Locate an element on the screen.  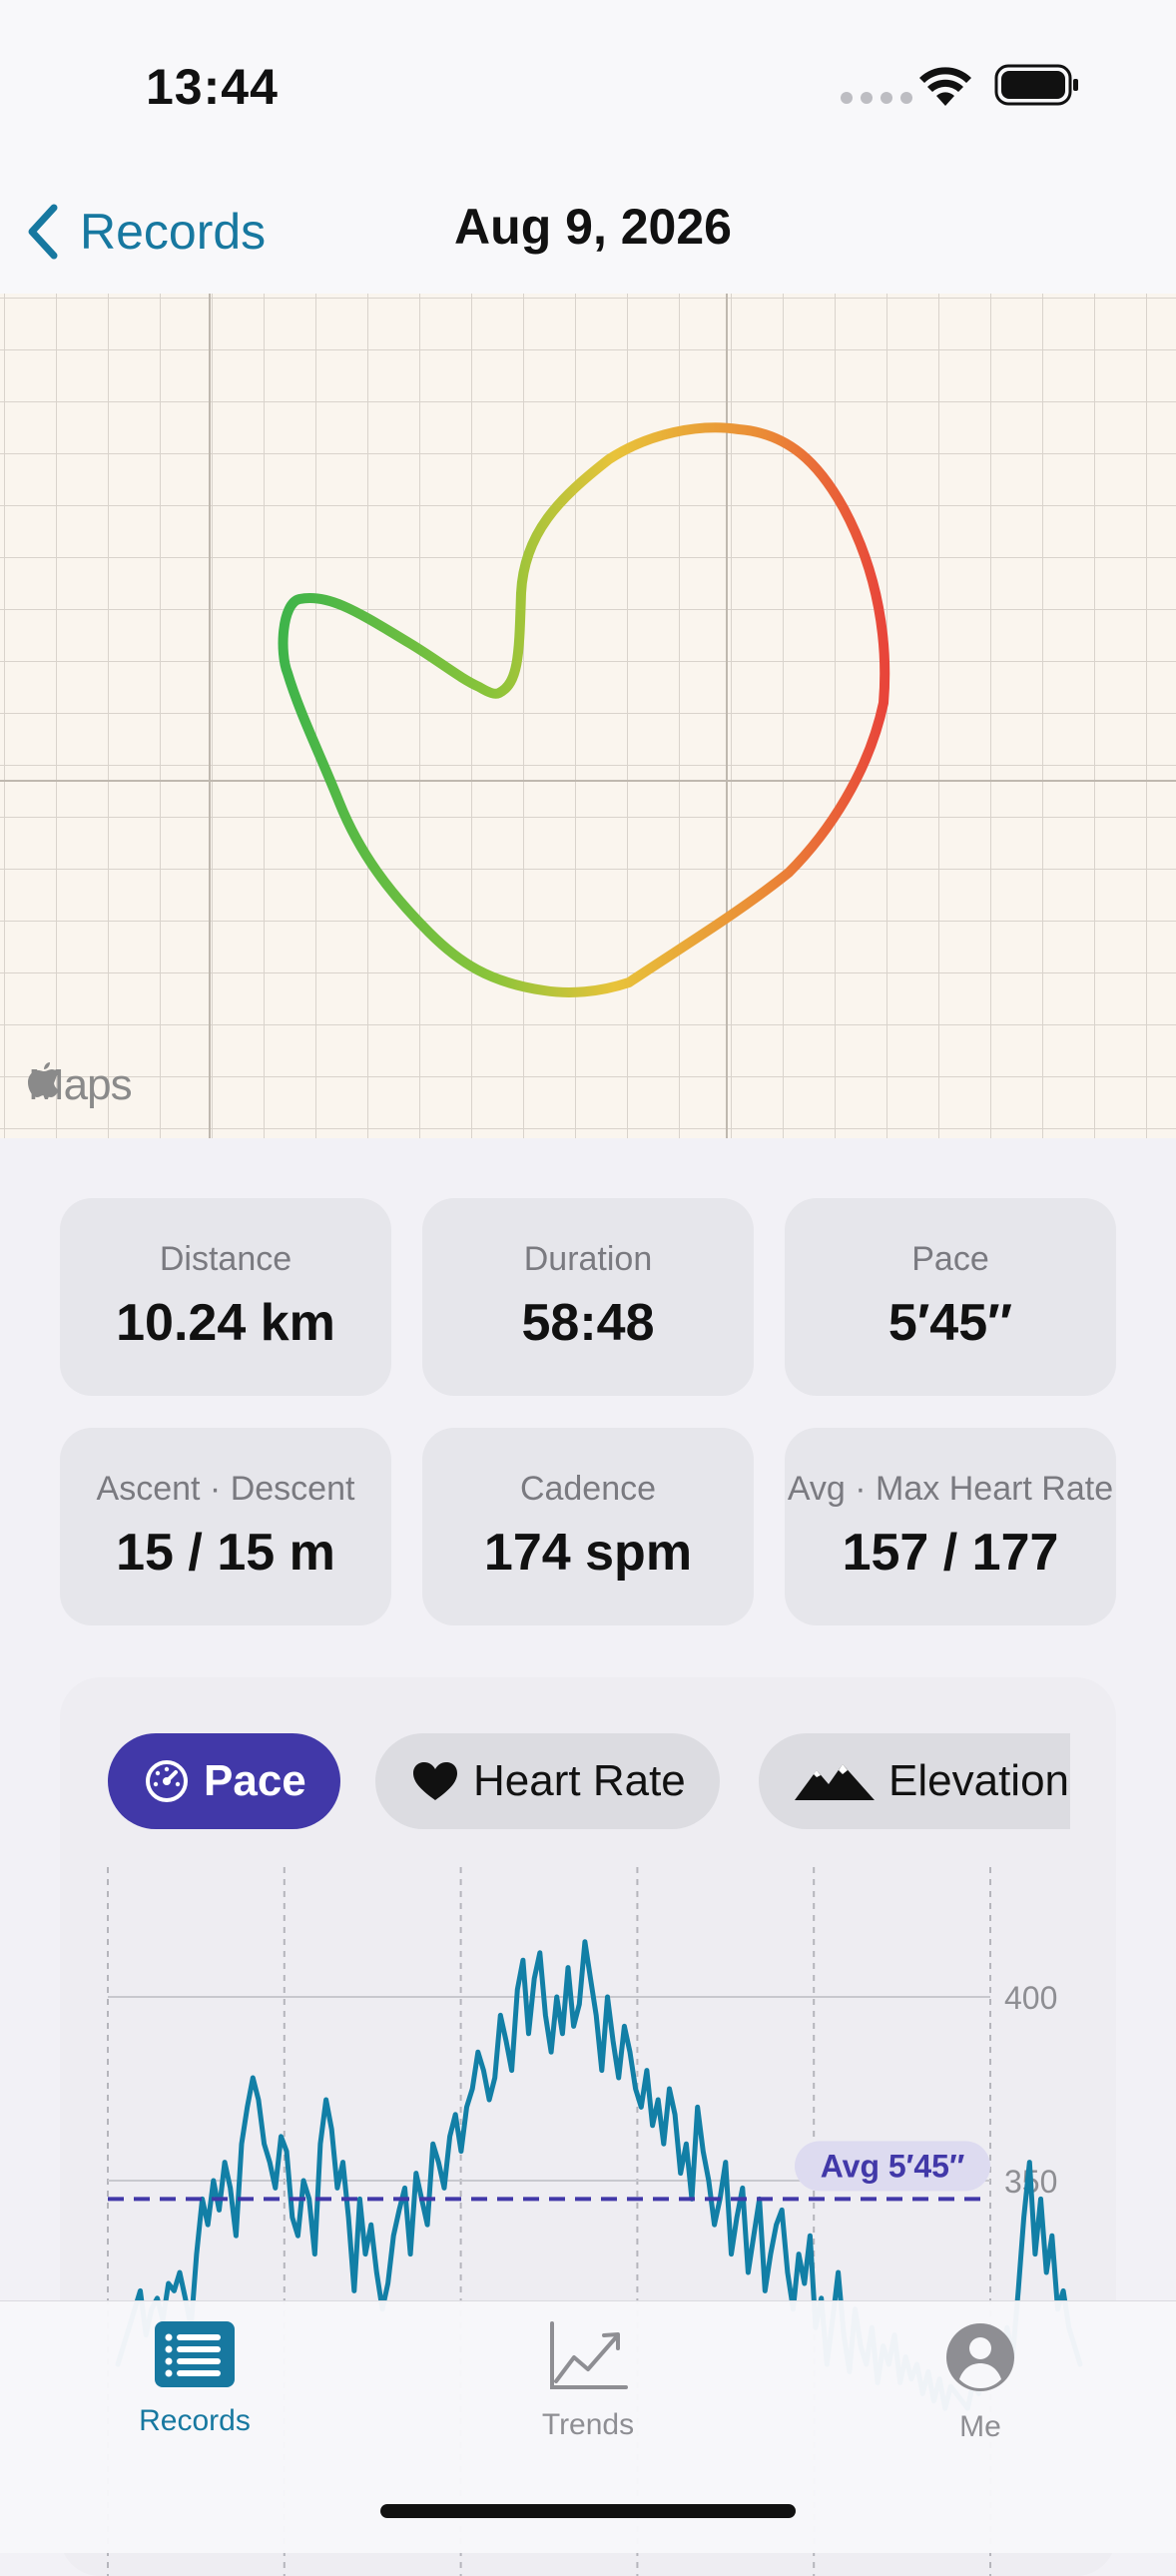
tab-trends: Trends is located at coordinates (588, 2382).